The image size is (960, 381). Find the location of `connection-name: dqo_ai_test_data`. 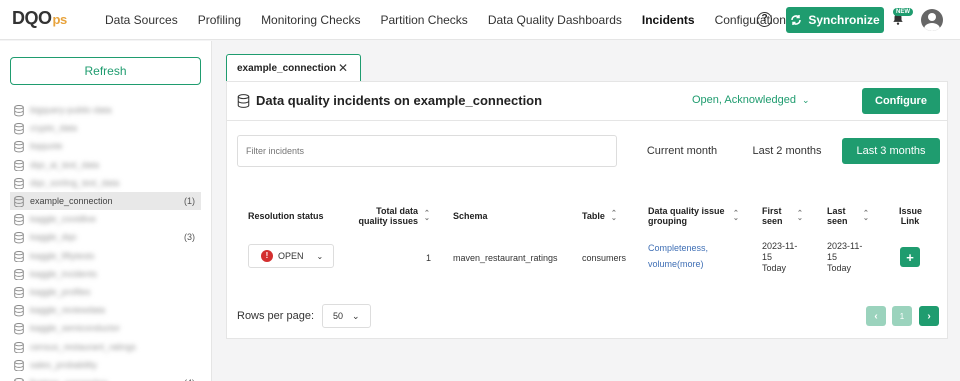

connection-name: dqo_ai_test_data is located at coordinates (65, 164).